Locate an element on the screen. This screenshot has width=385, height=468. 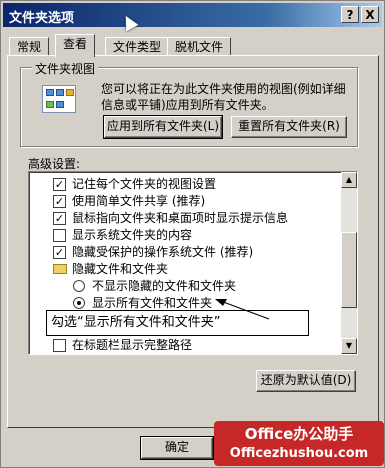
tab-general: 常规 is located at coordinates (29, 46).